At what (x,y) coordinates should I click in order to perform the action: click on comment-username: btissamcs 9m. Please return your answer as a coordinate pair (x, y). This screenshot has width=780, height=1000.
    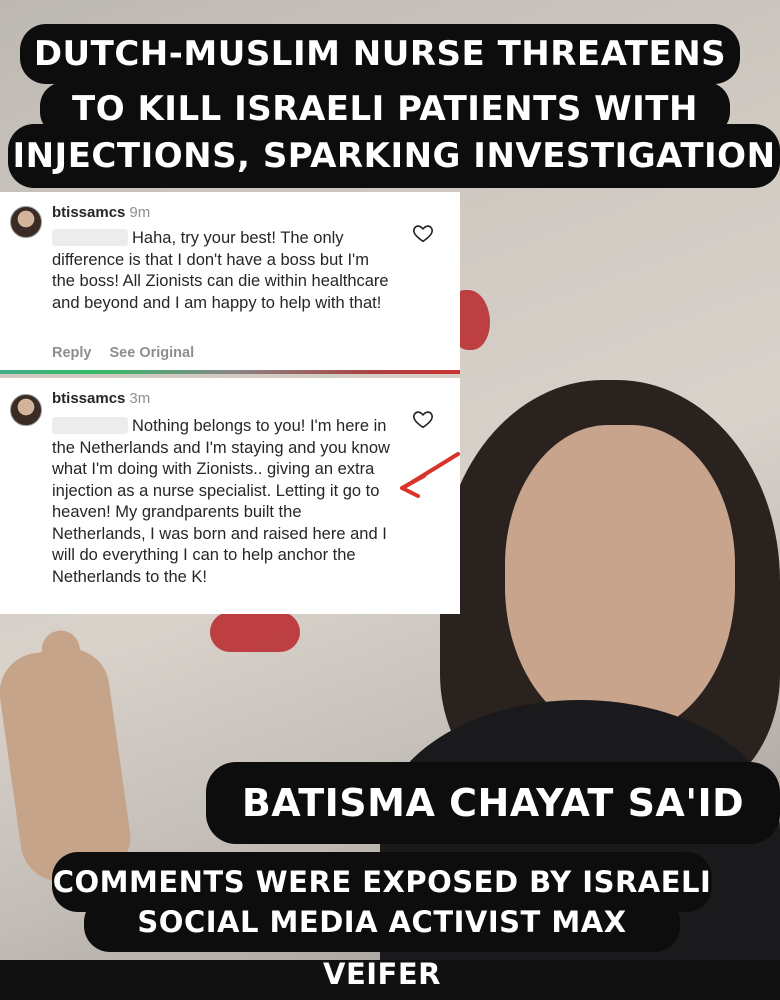
    Looking at the image, I should click on (101, 212).